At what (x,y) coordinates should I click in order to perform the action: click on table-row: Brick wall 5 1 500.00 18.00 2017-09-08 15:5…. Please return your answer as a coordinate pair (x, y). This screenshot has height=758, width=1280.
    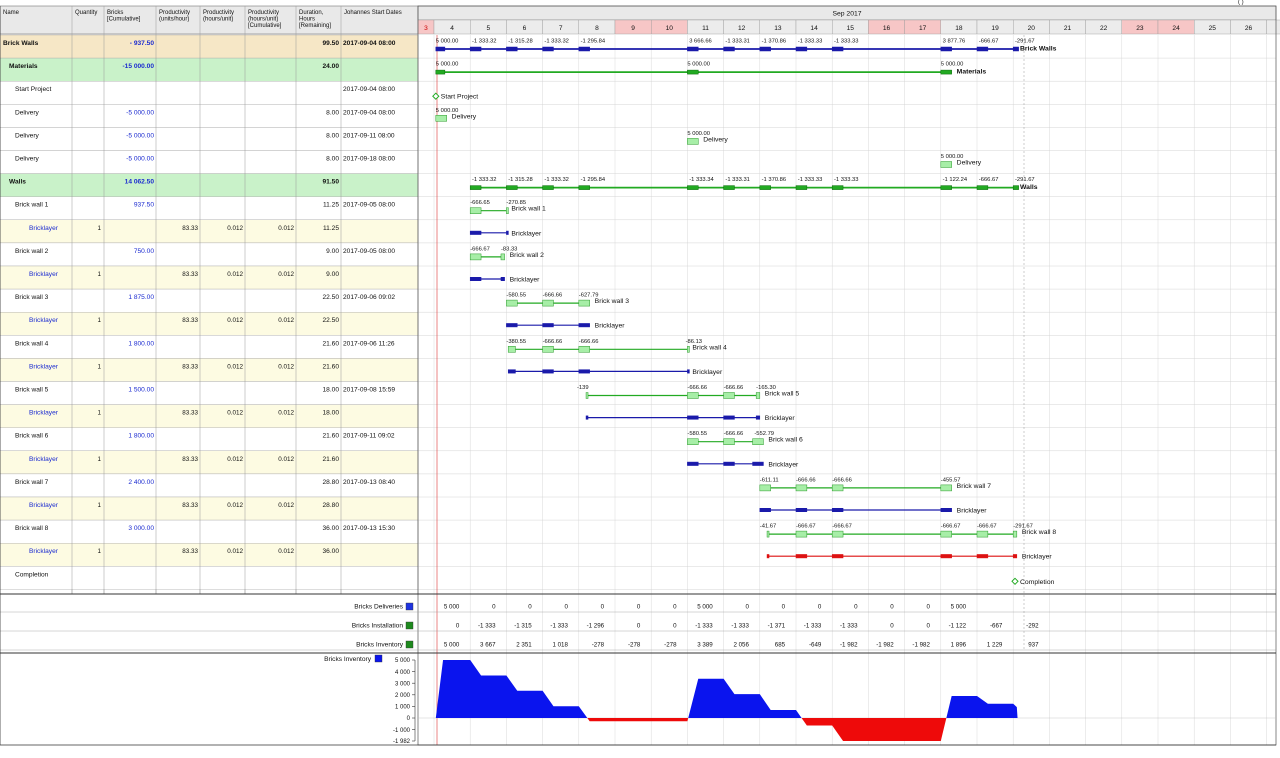
    Looking at the image, I should click on (209, 393).